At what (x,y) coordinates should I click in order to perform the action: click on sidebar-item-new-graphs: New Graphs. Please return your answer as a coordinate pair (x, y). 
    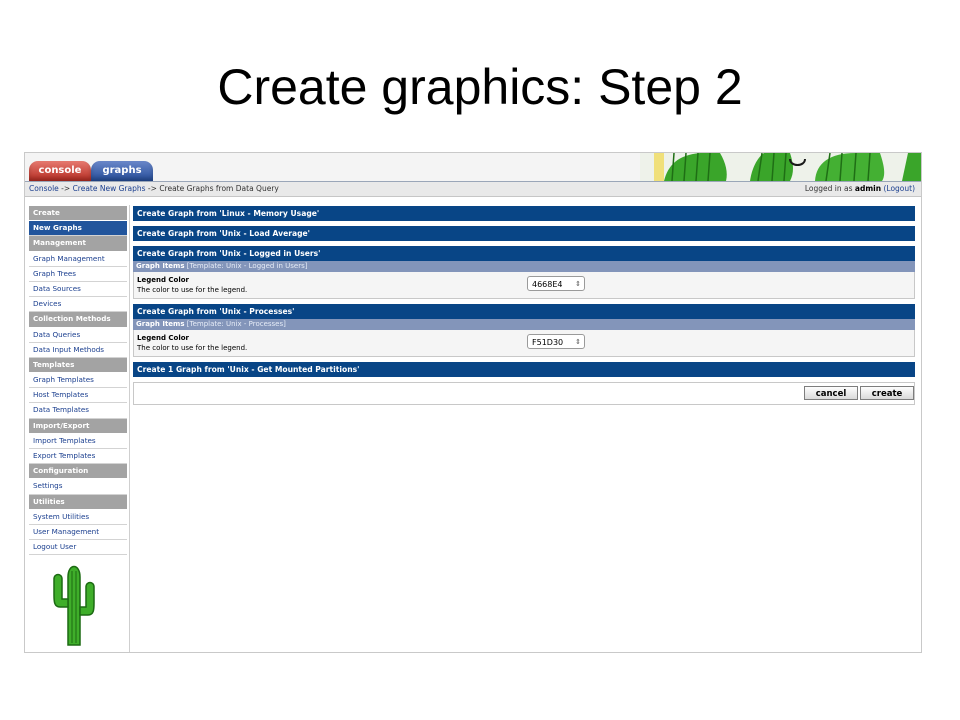
    Looking at the image, I should click on (78, 229).